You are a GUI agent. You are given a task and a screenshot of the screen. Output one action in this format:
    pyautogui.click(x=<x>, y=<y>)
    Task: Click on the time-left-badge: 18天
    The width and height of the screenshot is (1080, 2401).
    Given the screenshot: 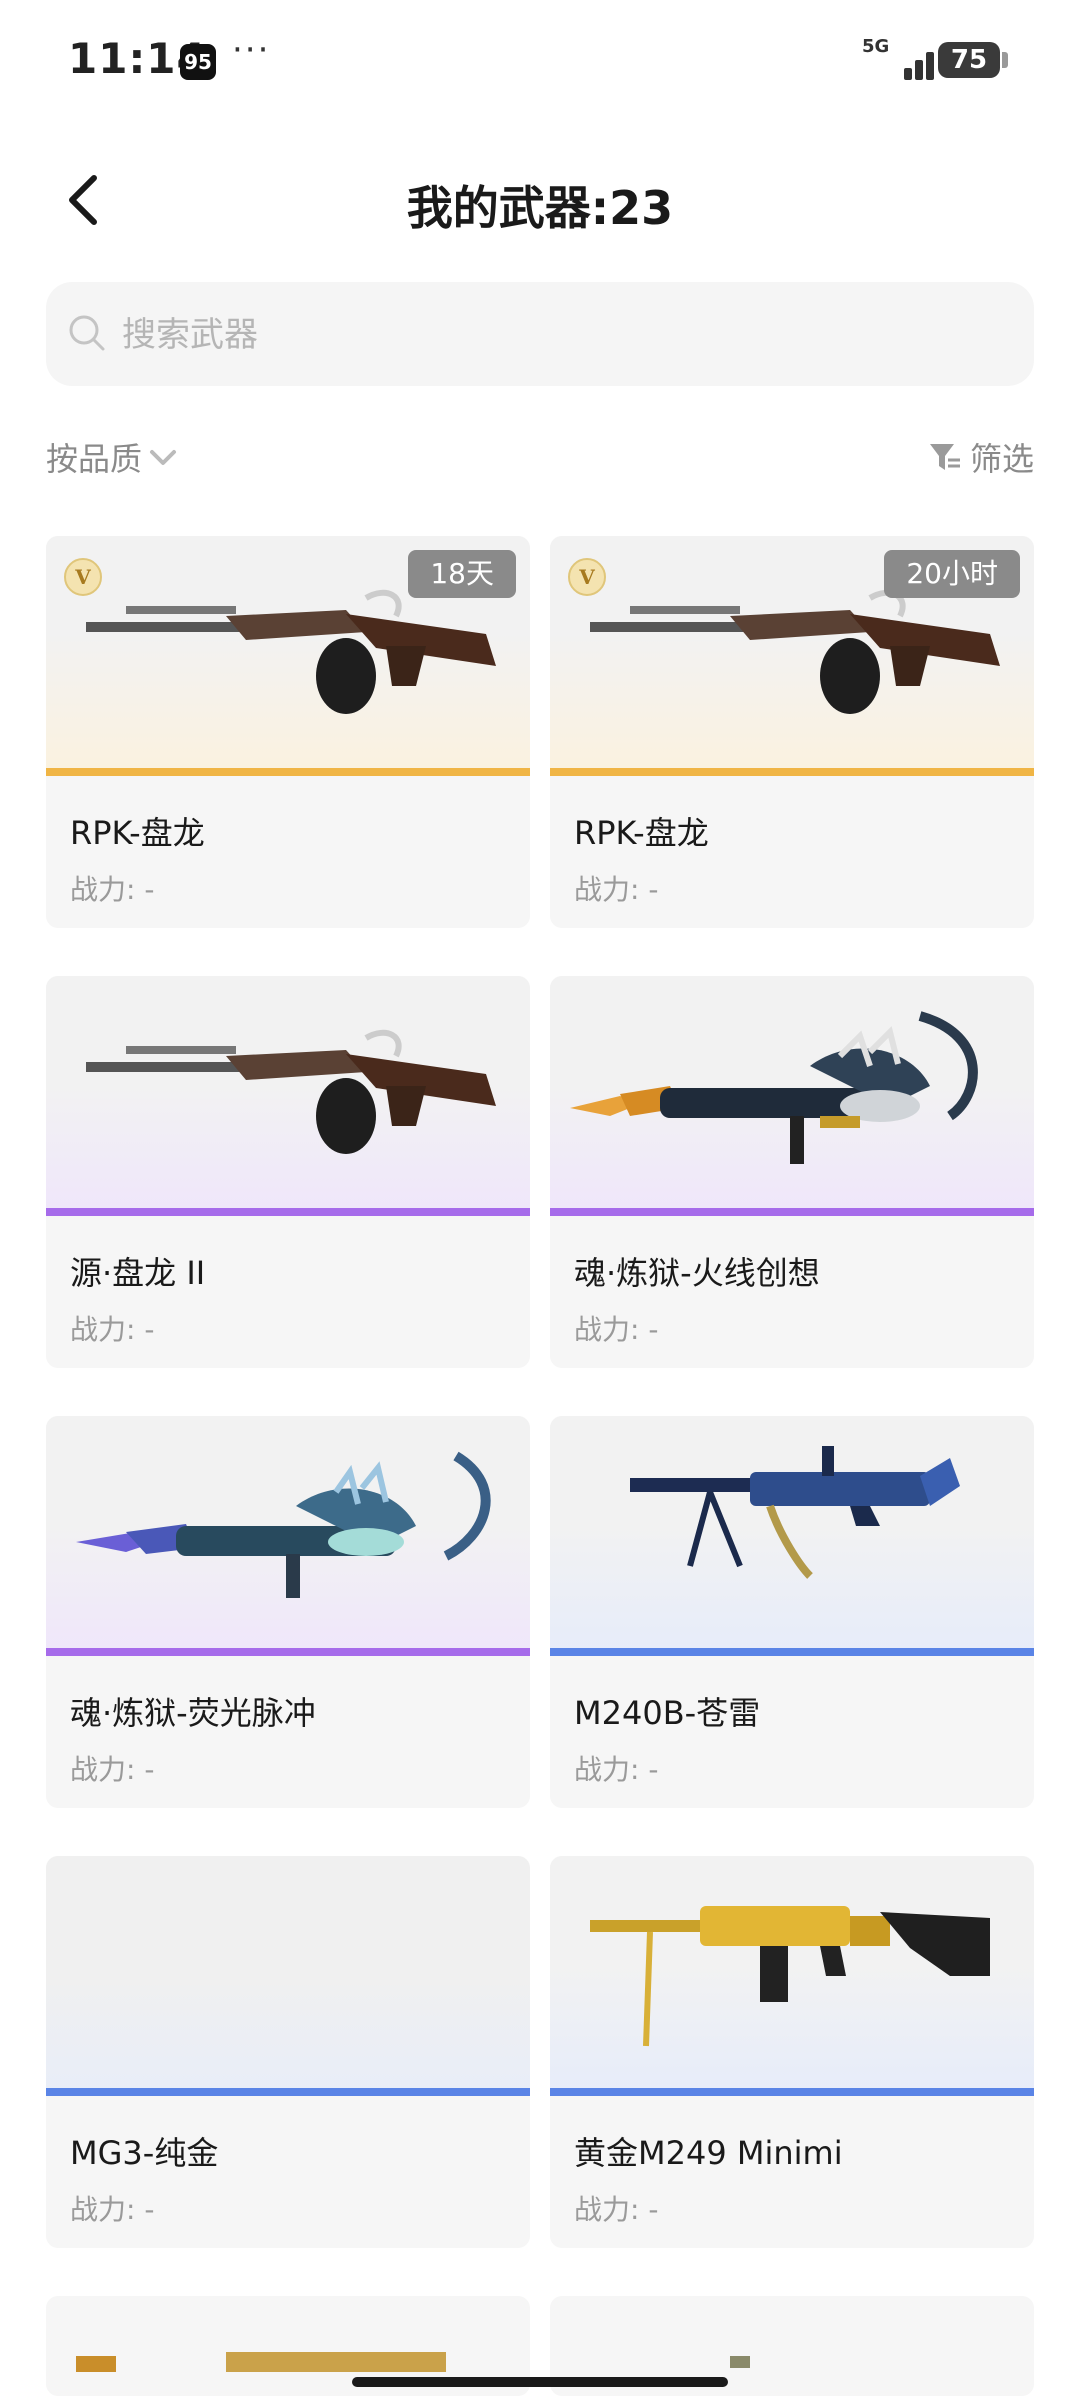 What is the action you would take?
    pyautogui.click(x=462, y=574)
    